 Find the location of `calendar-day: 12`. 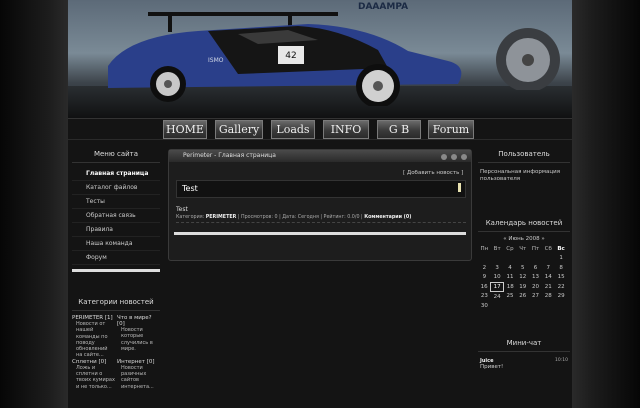

calendar-day: 12 is located at coordinates (522, 278).